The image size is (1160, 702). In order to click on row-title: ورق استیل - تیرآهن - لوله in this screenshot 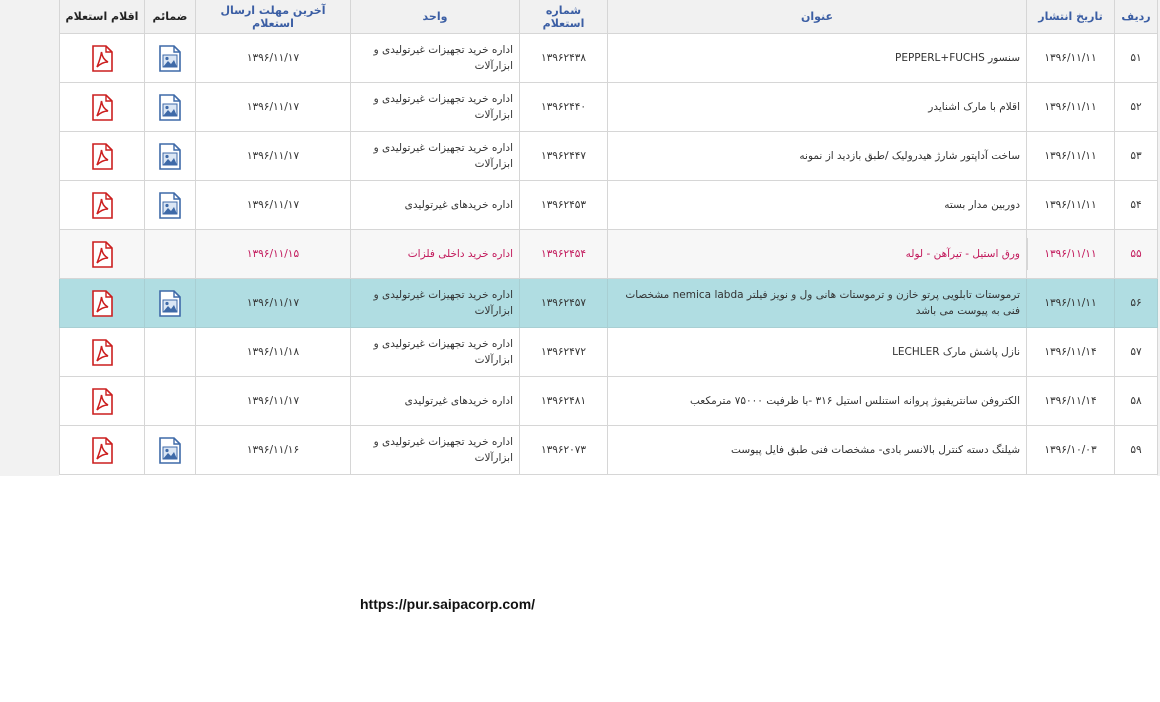, I will do `click(817, 254)`.